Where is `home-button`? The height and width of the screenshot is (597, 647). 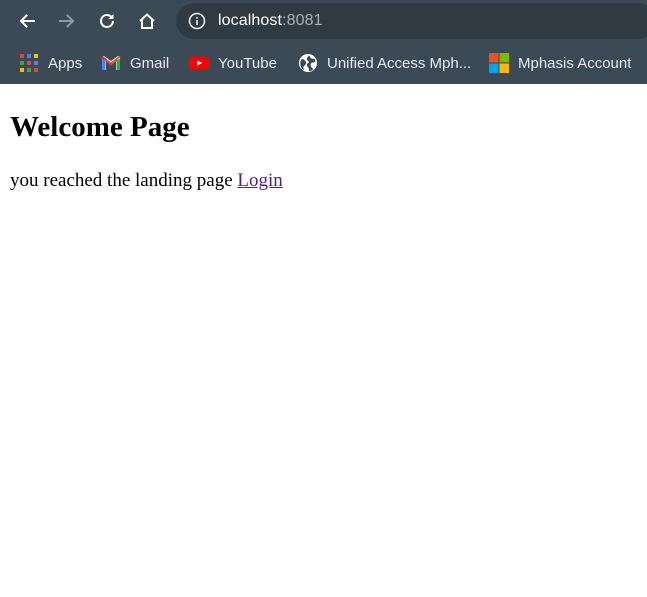
home-button is located at coordinates (147, 21).